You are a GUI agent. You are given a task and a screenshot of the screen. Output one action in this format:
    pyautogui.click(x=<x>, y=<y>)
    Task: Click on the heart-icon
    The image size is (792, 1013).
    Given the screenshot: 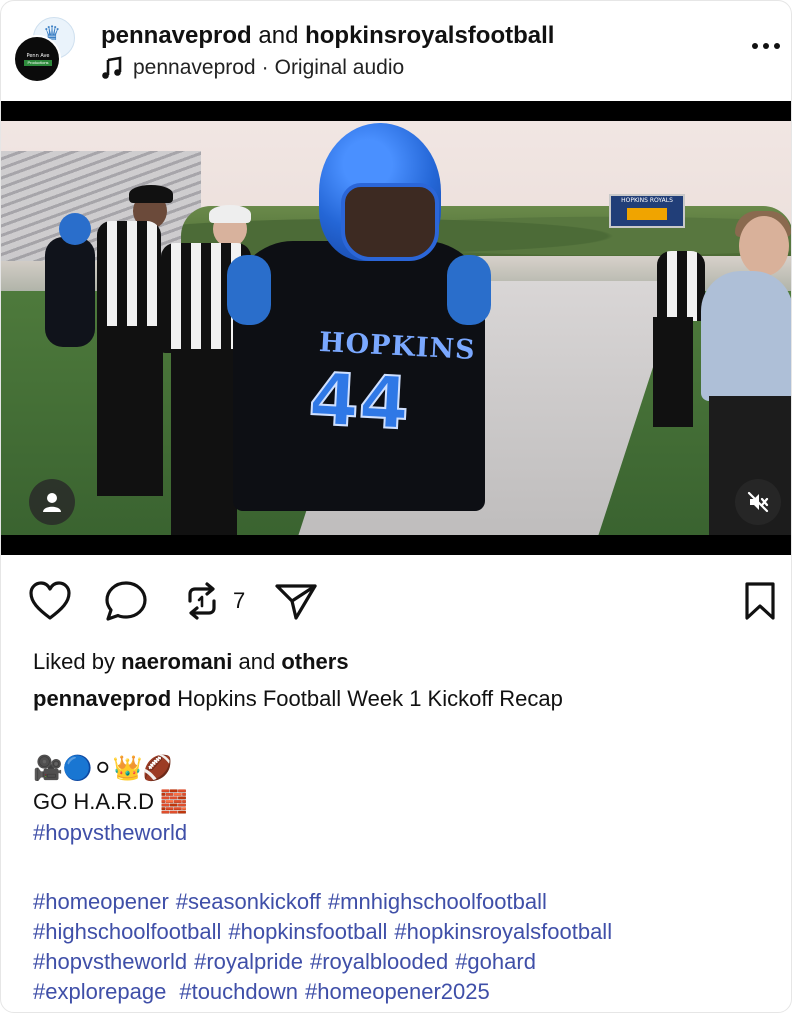 What is the action you would take?
    pyautogui.click(x=50, y=600)
    